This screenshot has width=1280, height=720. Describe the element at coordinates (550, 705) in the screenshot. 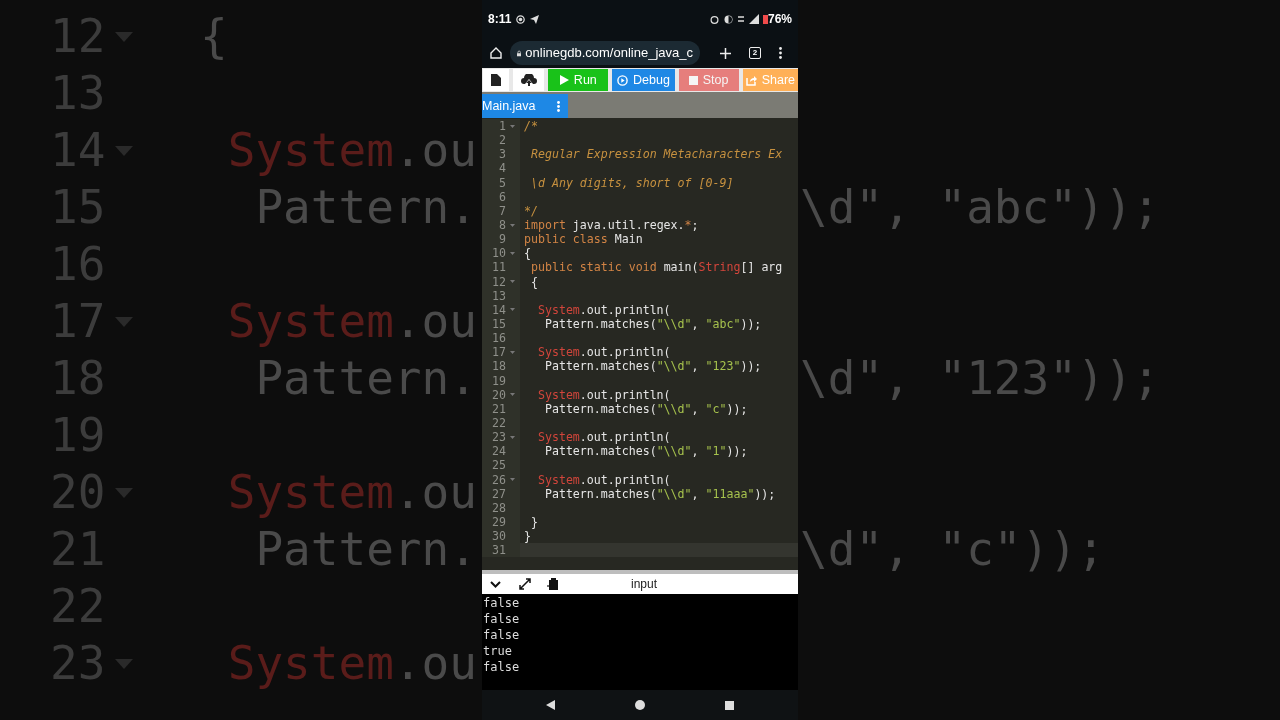

I see `back-icon` at that location.